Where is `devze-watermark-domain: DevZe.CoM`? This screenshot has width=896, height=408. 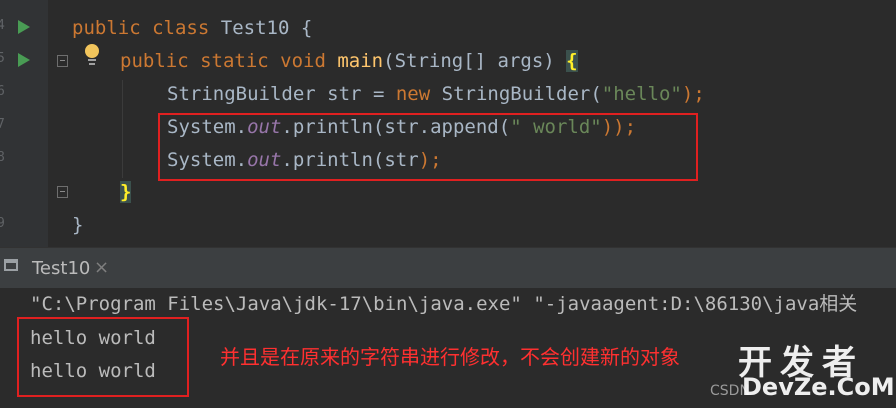 devze-watermark-domain: DevZe.CoM is located at coordinates (818, 387).